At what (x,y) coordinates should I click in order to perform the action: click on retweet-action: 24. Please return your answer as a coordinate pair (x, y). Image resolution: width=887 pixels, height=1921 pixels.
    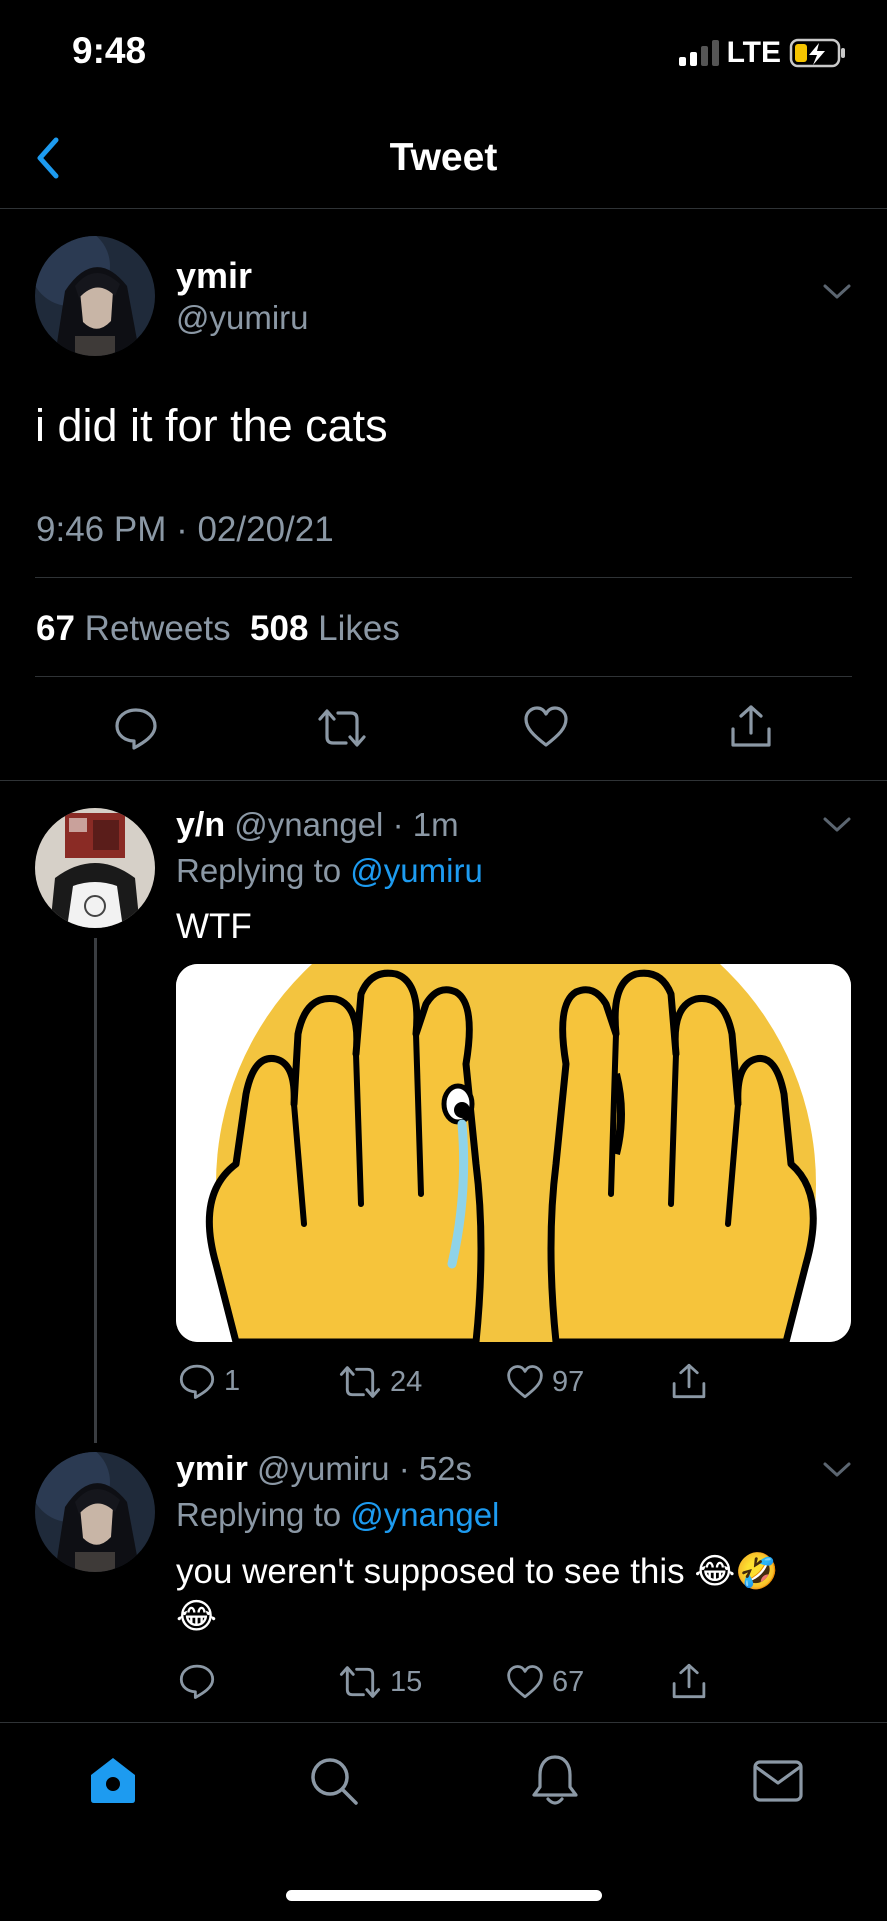
    Looking at the image, I should click on (380, 1382).